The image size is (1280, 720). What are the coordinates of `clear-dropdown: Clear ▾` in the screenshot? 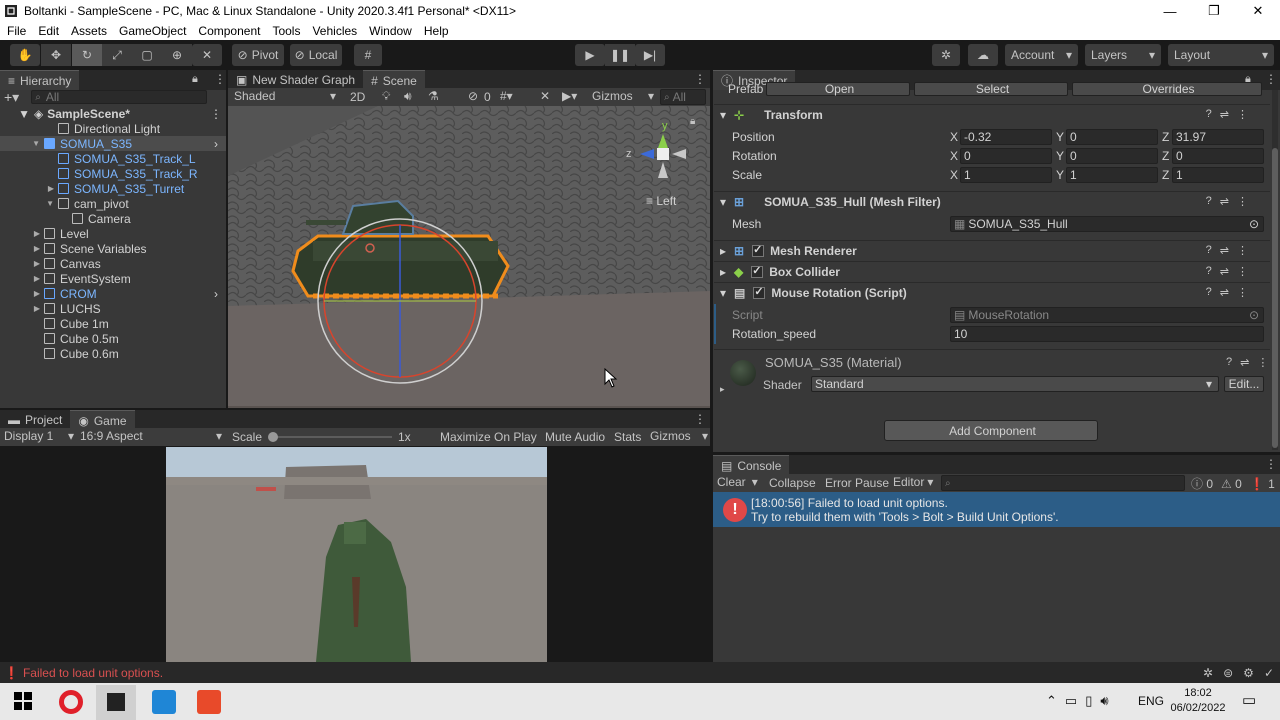 It's located at (737, 482).